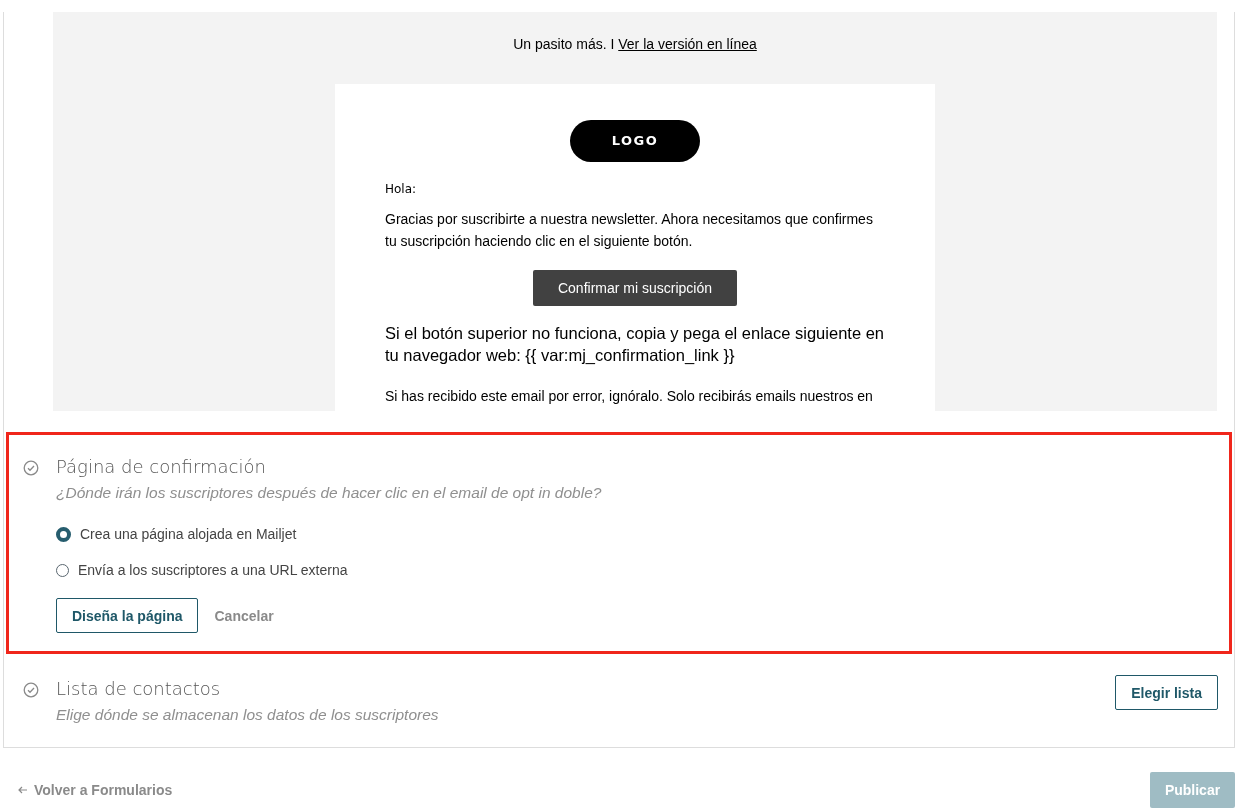 The height and width of the screenshot is (810, 1241). I want to click on section-subtitle: ¿Dónde irán los suscriptores después de hacer clic en el email de opt in doble?, so click(329, 493).